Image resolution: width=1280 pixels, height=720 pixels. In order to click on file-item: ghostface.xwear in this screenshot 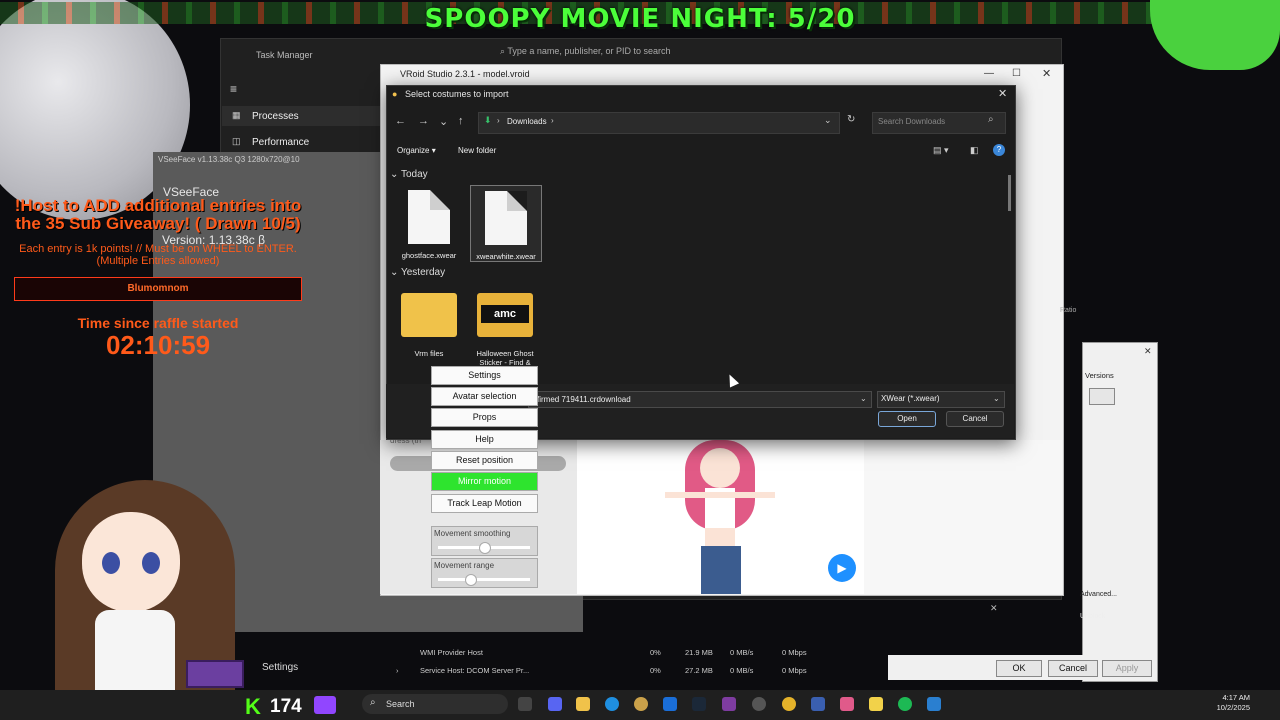, I will do `click(429, 225)`.